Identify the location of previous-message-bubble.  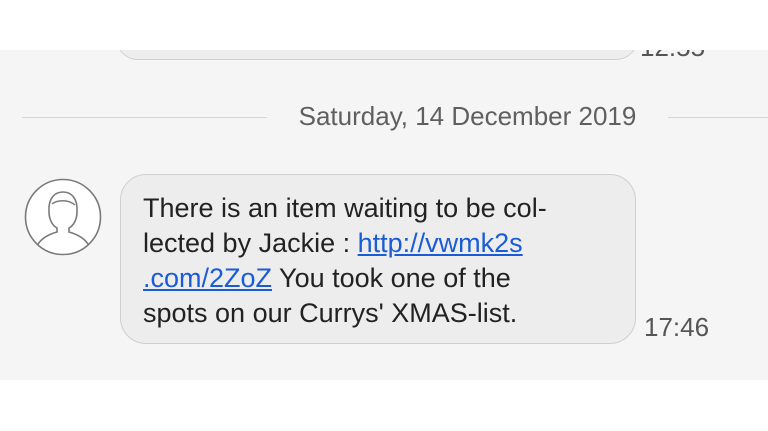
(377, 55).